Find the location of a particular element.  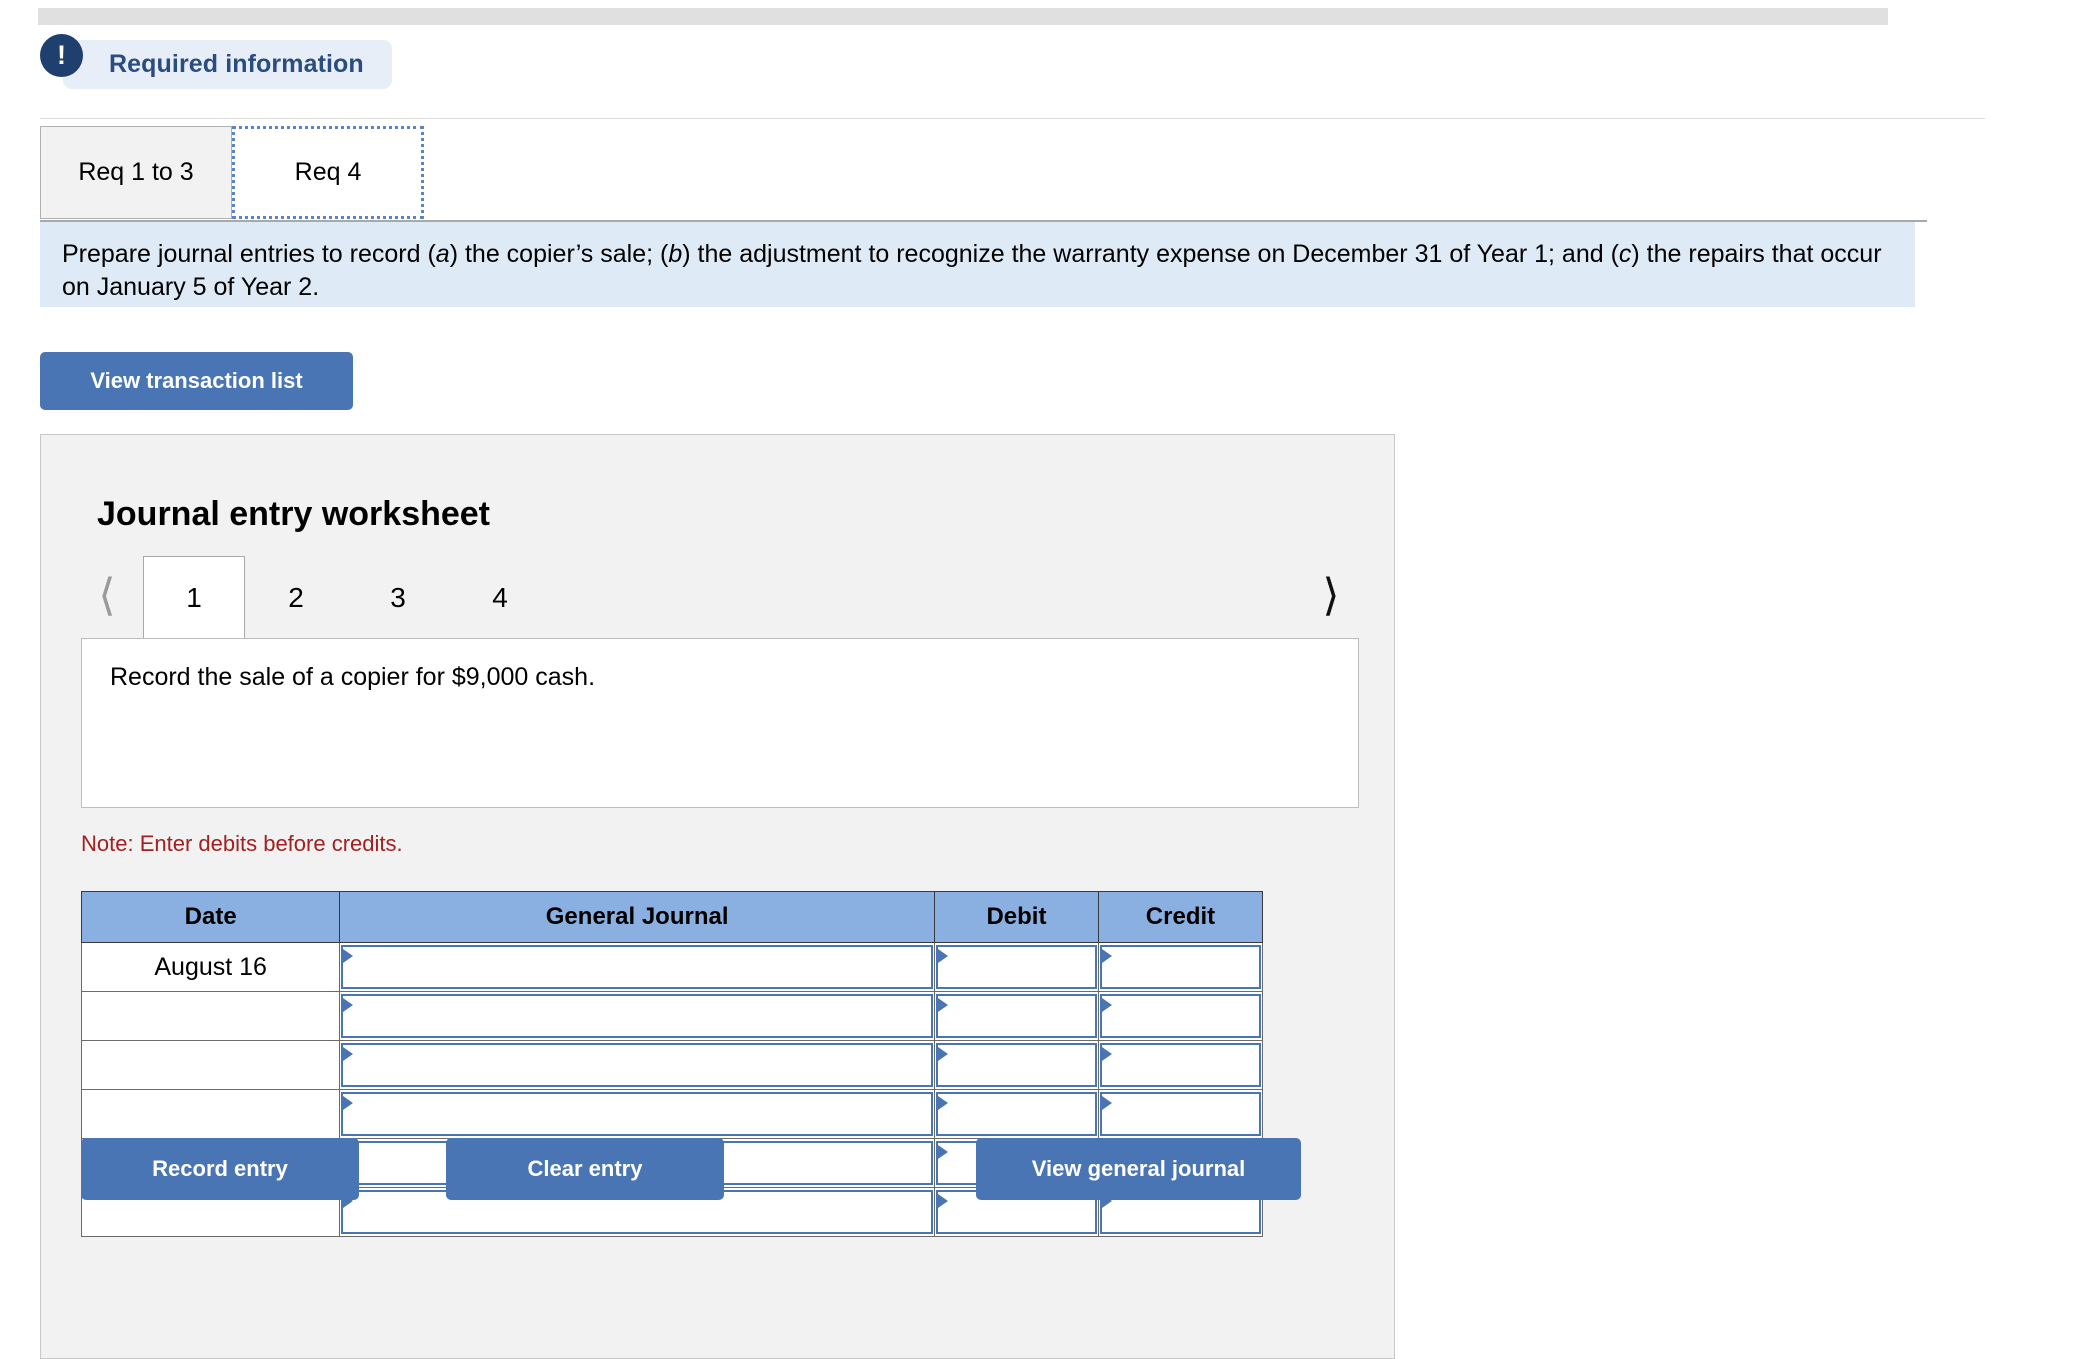

view-transaction-list-button: View transaction list is located at coordinates (196, 381).